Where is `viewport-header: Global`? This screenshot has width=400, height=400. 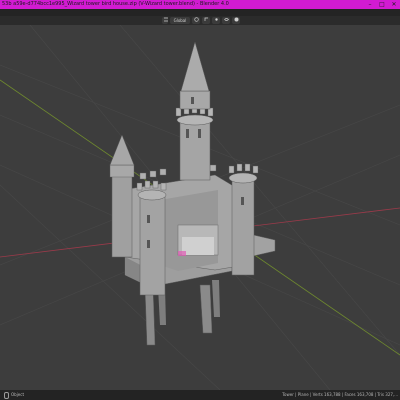
viewport-header: Global is located at coordinates (200, 20).